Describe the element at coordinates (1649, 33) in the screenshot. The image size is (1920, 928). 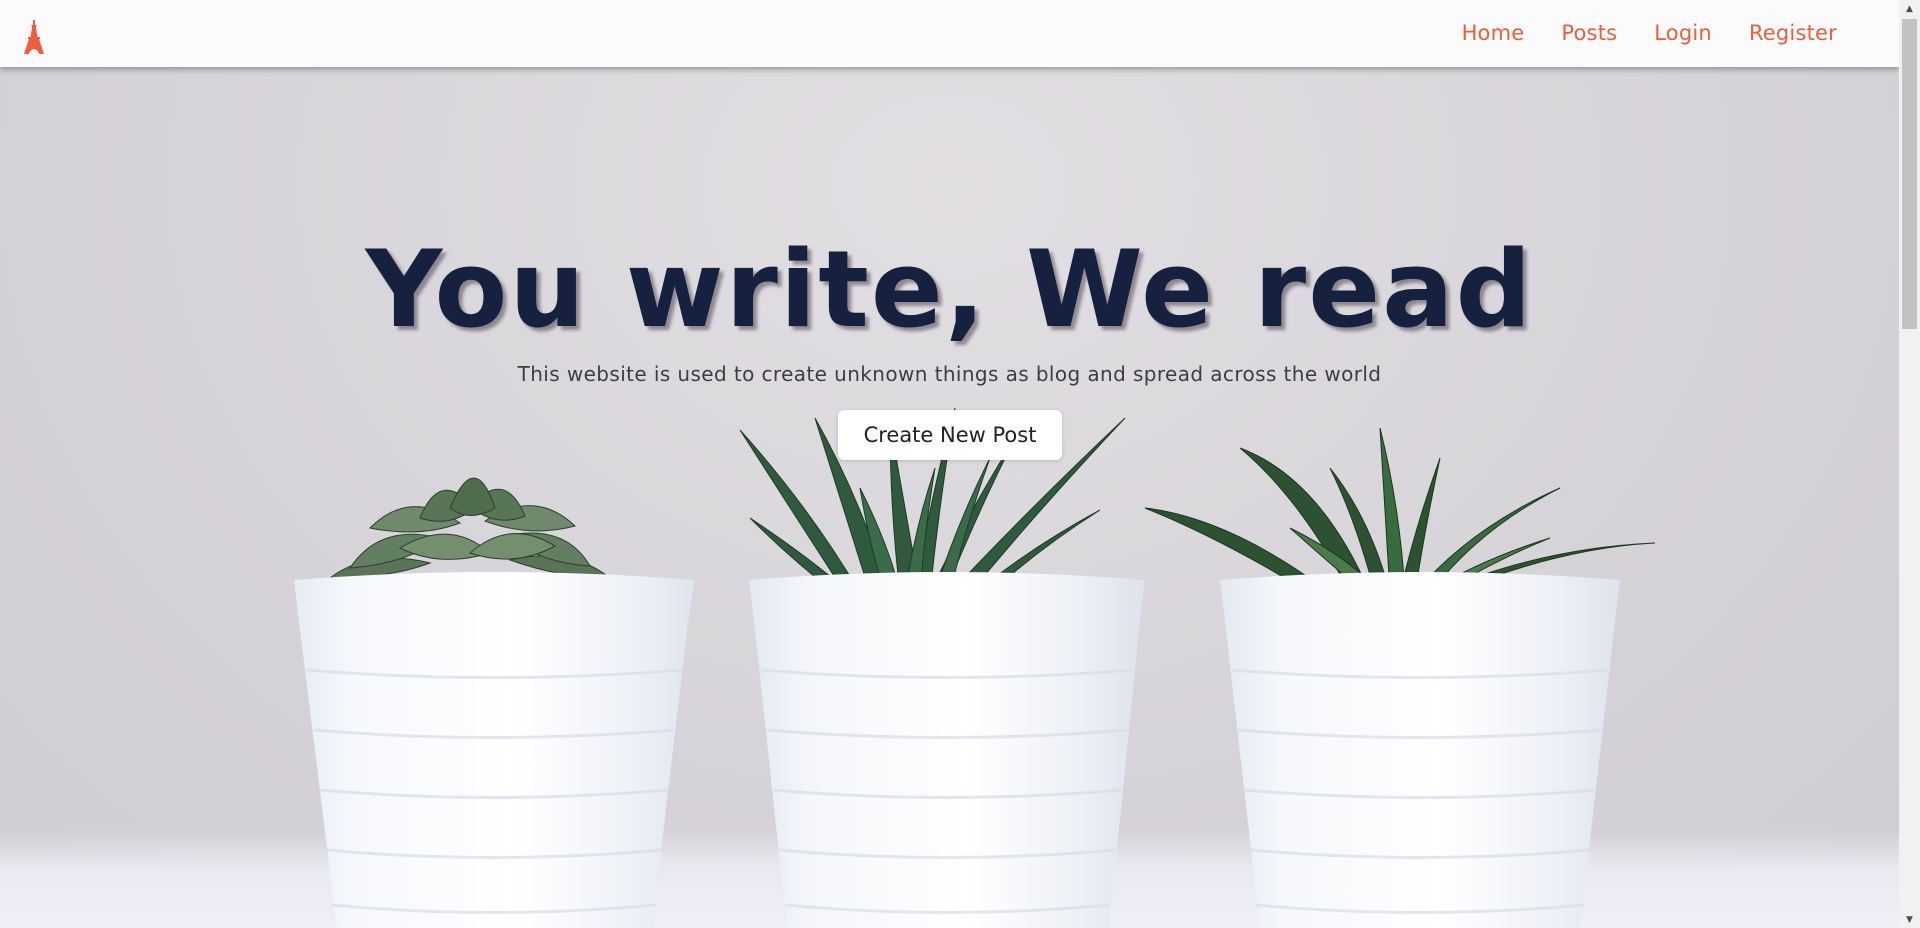
I see `nav-links: Home Posts Login Register` at that location.